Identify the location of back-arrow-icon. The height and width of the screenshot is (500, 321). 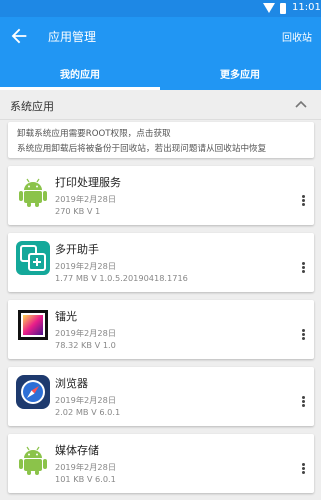
(19, 36).